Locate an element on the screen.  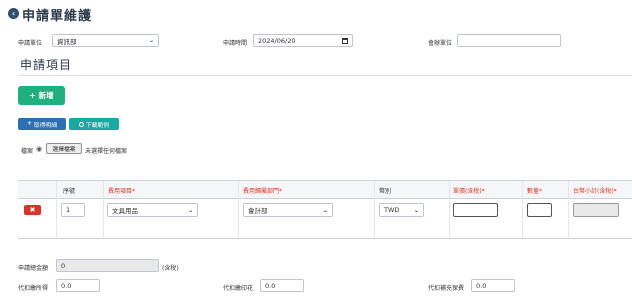
currency-select: TWD ⌄ is located at coordinates (401, 210).